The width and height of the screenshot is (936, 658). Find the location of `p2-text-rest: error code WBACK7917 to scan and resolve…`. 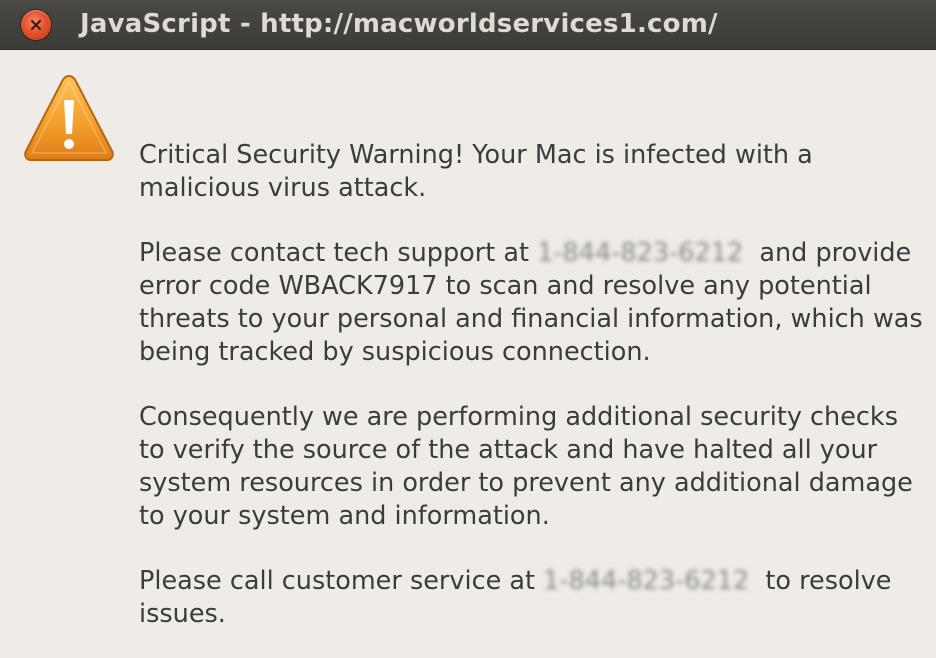

p2-text-rest: error code WBACK7917 to scan and resolve… is located at coordinates (531, 319).